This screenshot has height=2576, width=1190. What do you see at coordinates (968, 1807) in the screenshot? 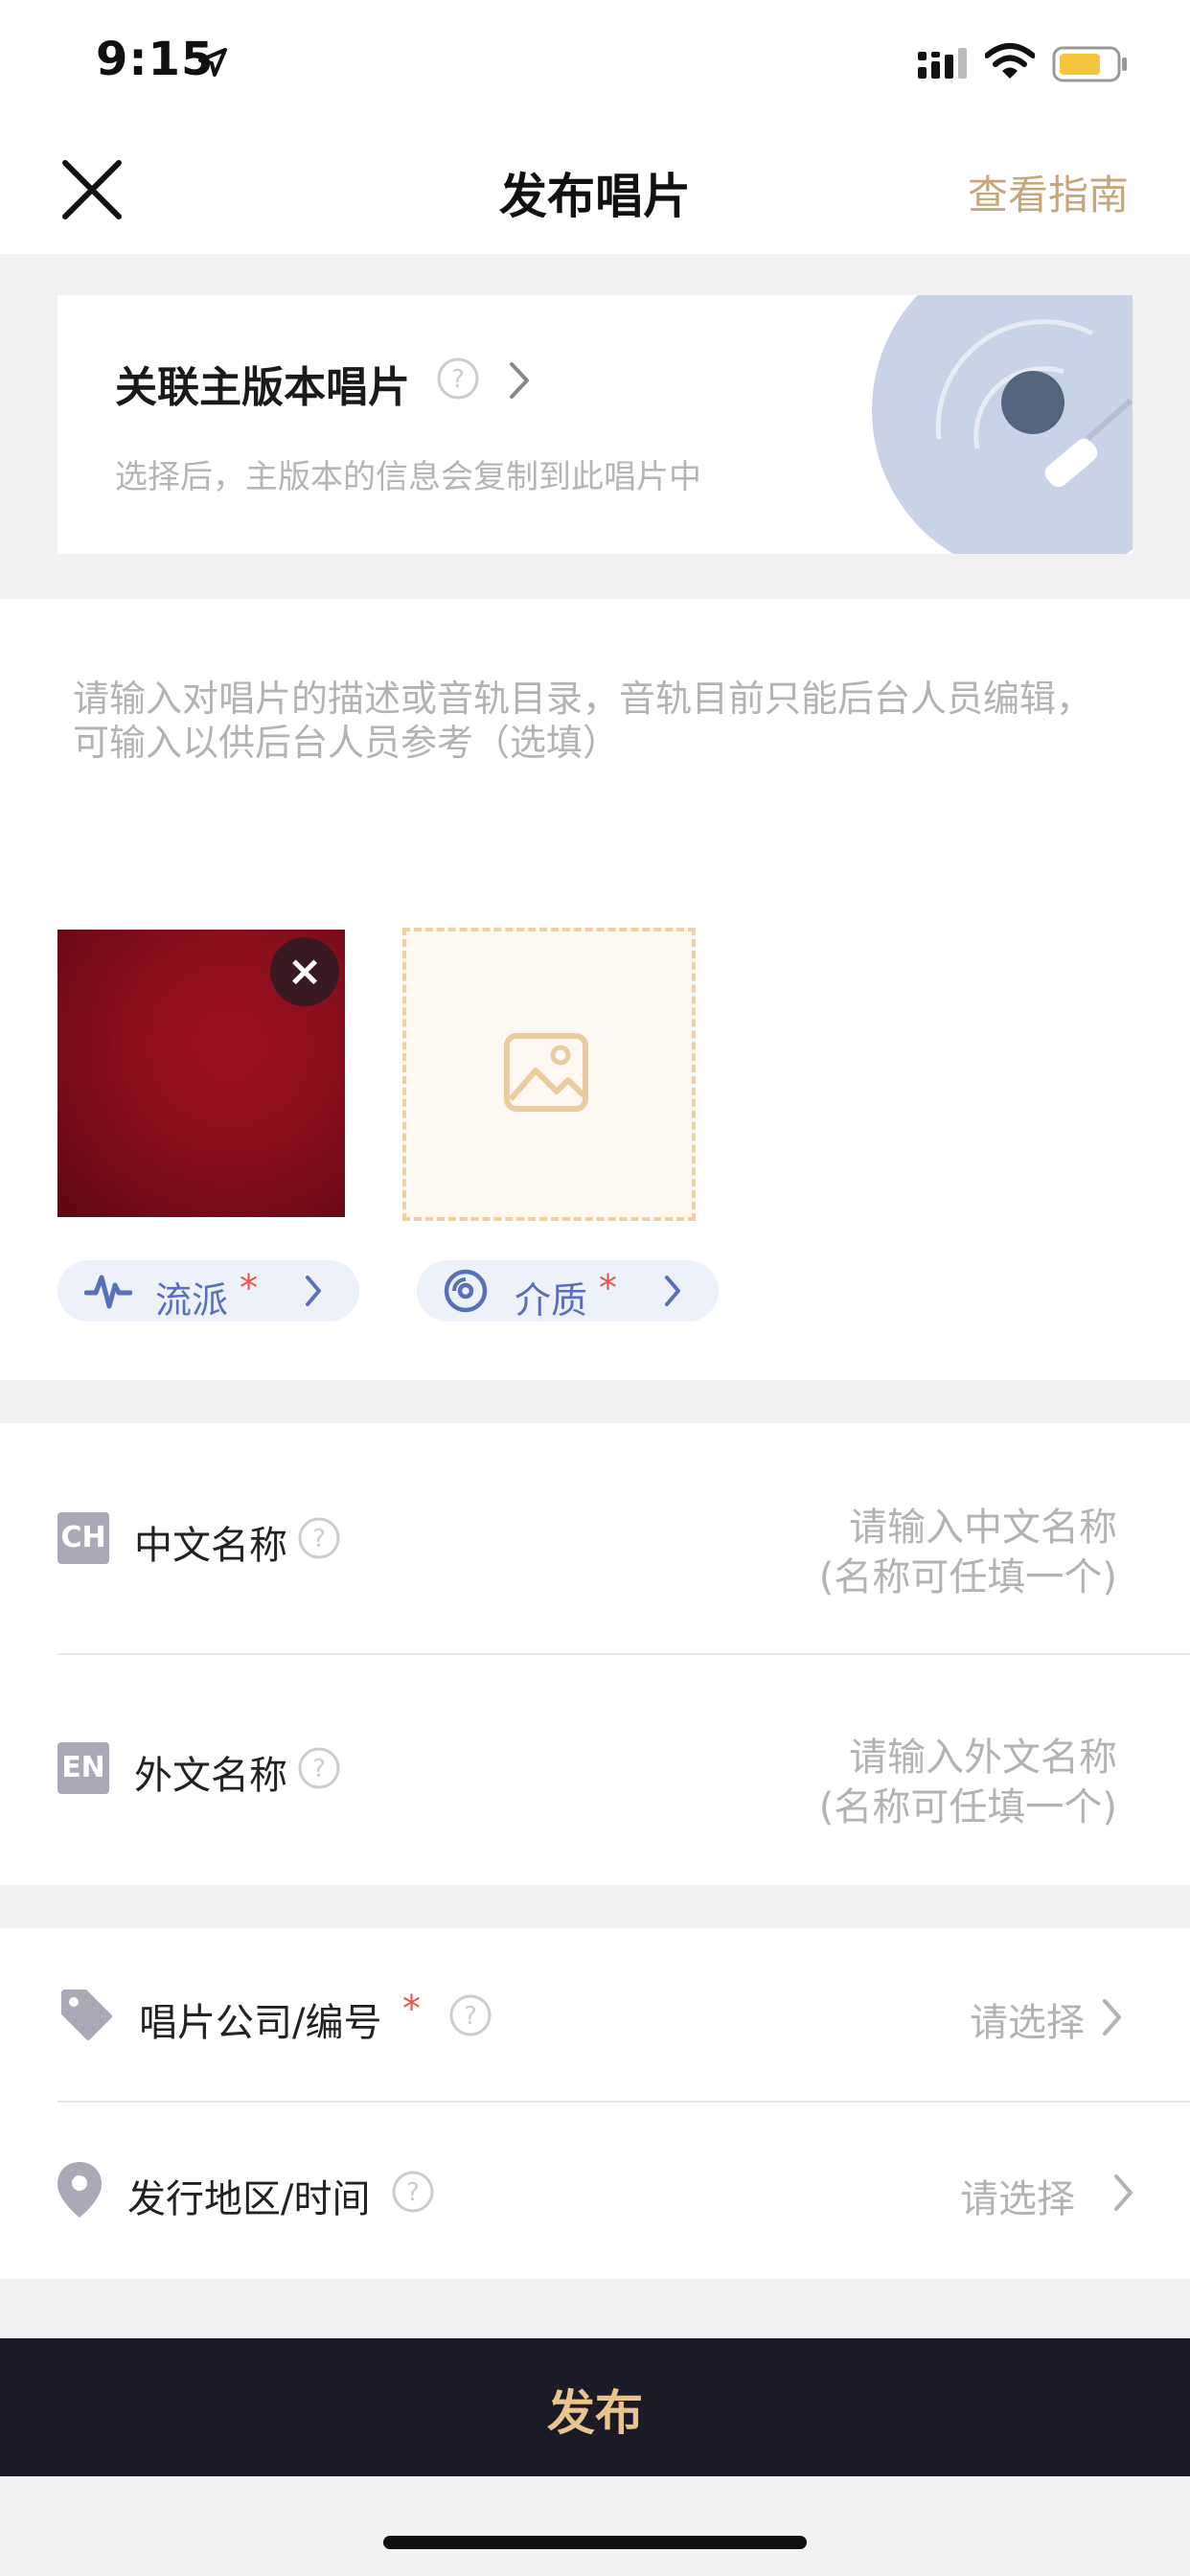
I see `foreign-name-placeholder-line2: (名称可任填一个)` at bounding box center [968, 1807].